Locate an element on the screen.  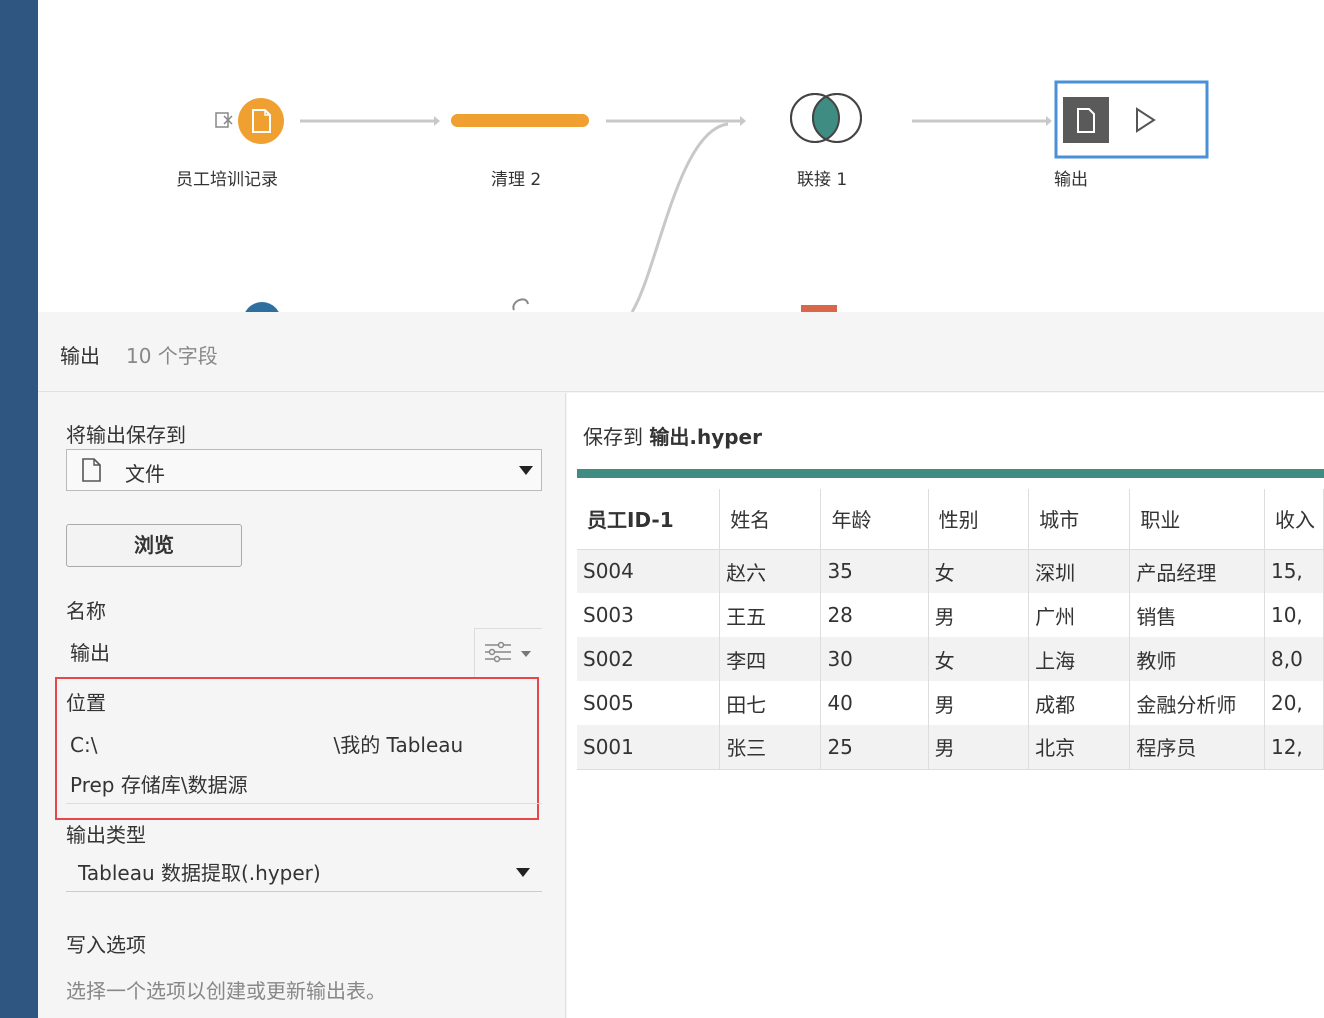
clean-step-bar is located at coordinates (520, 120).